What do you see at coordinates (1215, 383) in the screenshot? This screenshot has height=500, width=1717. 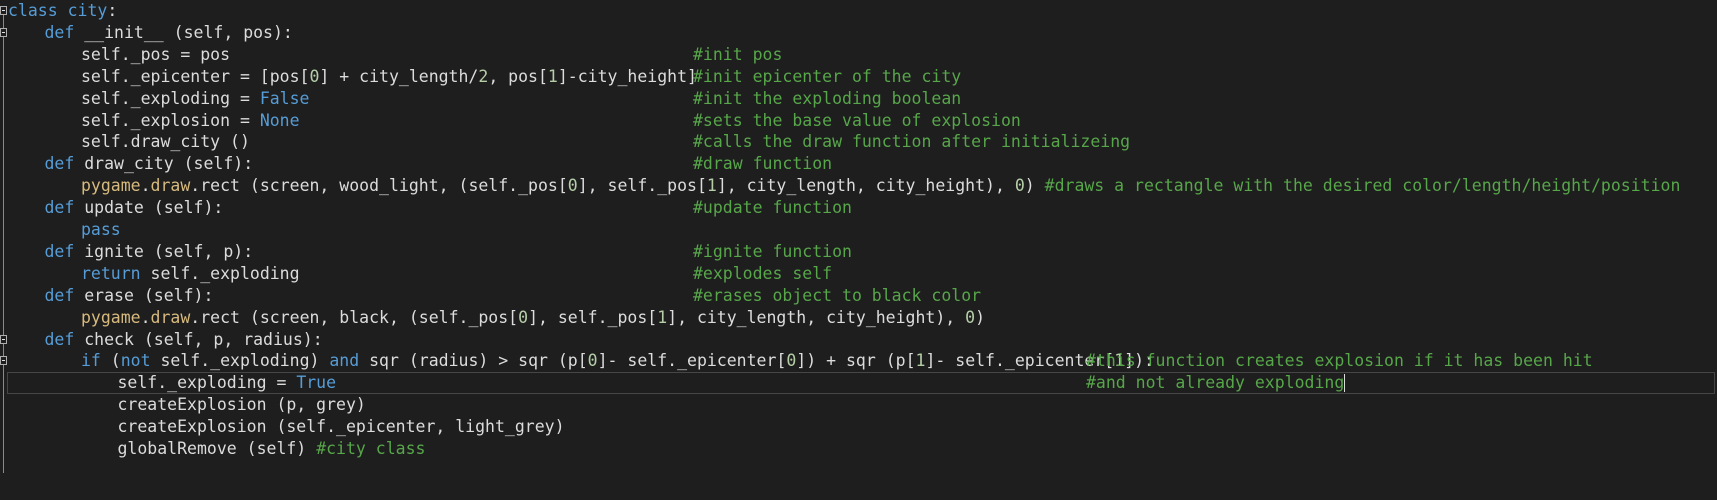 I see `code-comment: #and not already exploding` at bounding box center [1215, 383].